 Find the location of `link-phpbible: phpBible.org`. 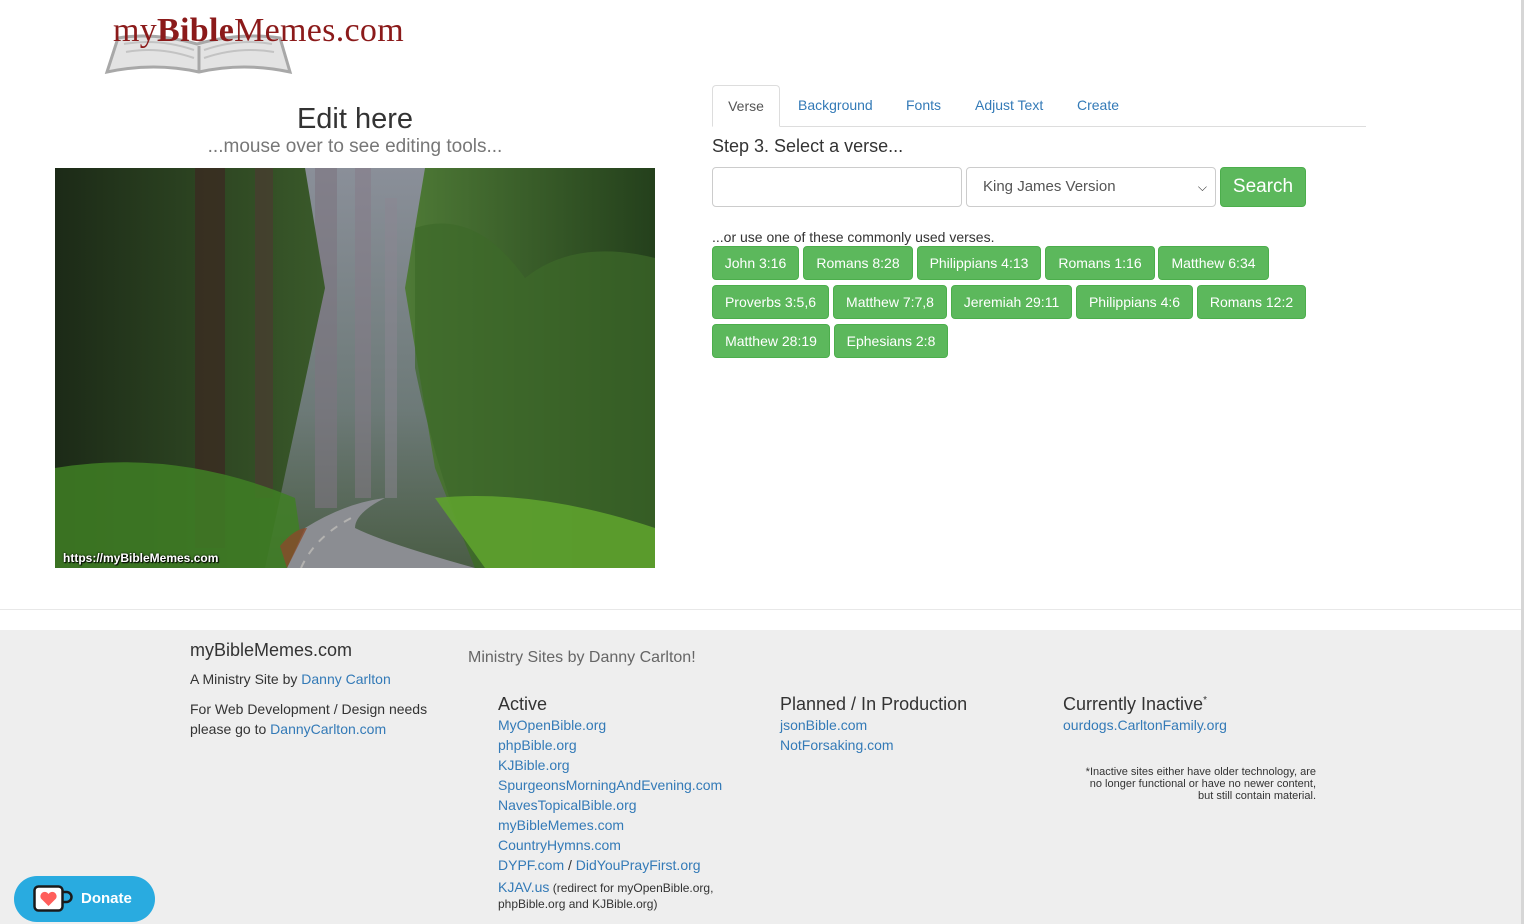

link-phpbible: phpBible.org is located at coordinates (610, 745).